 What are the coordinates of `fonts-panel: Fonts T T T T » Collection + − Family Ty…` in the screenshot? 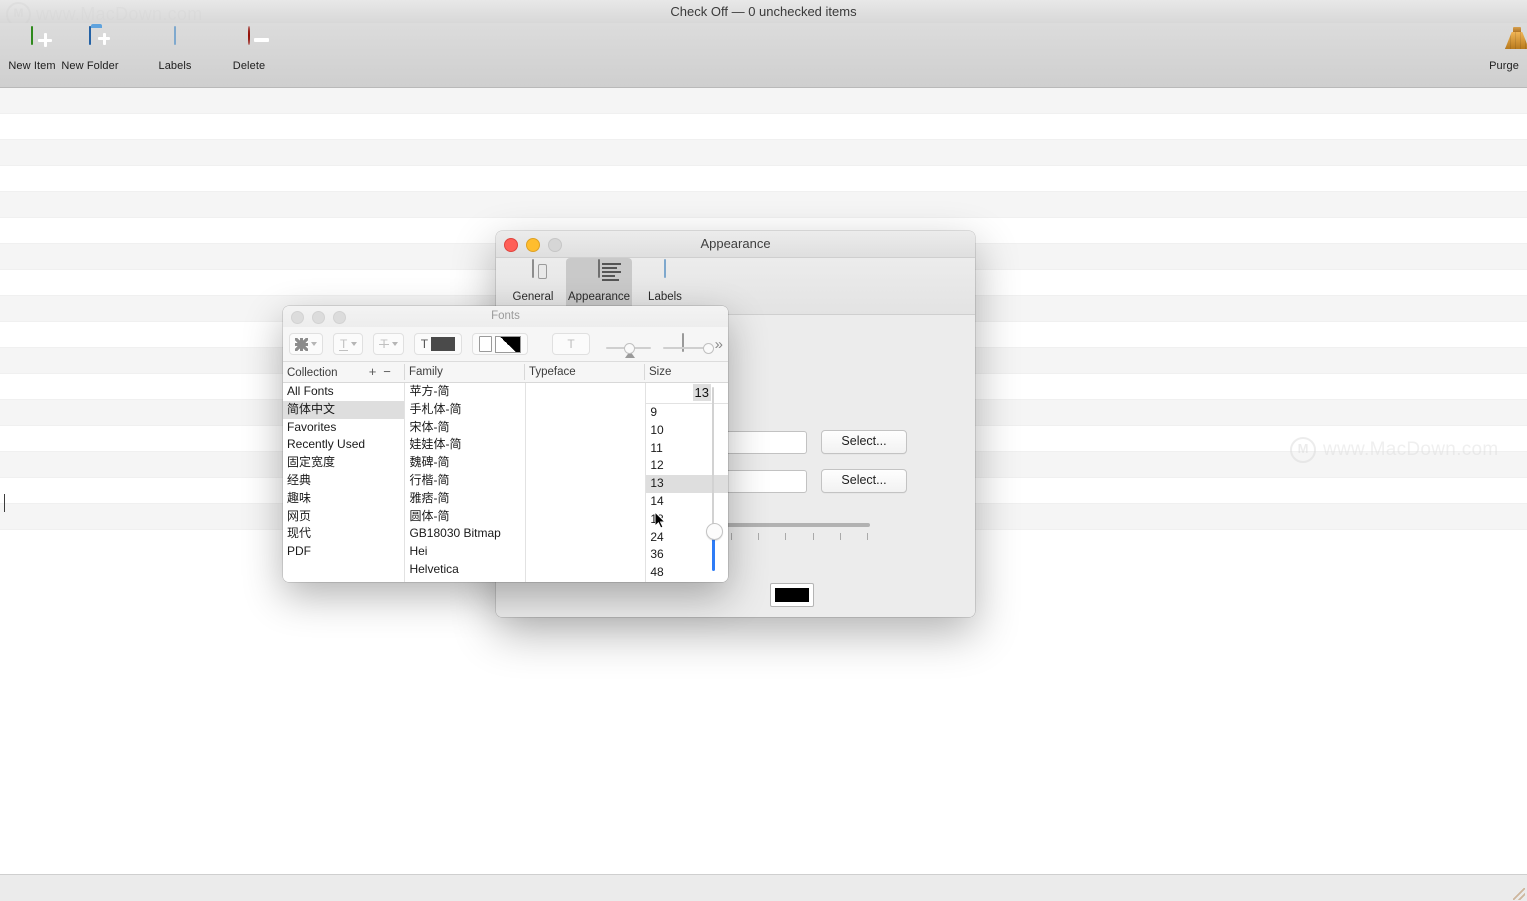 It's located at (505, 444).